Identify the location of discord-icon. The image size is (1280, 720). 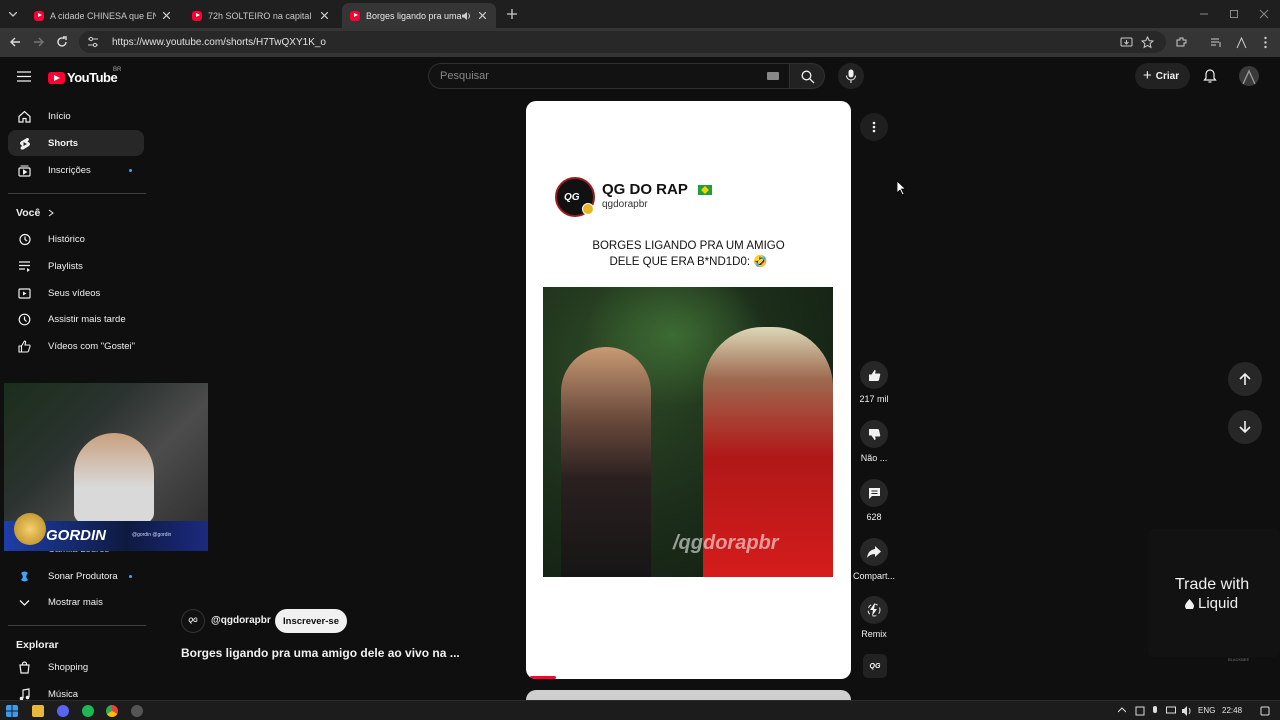
(63, 711).